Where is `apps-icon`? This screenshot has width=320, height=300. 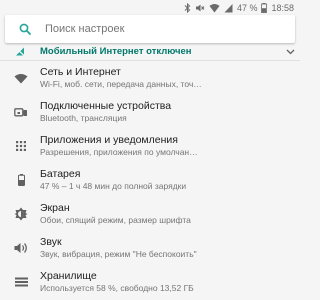 apps-icon is located at coordinates (20, 146).